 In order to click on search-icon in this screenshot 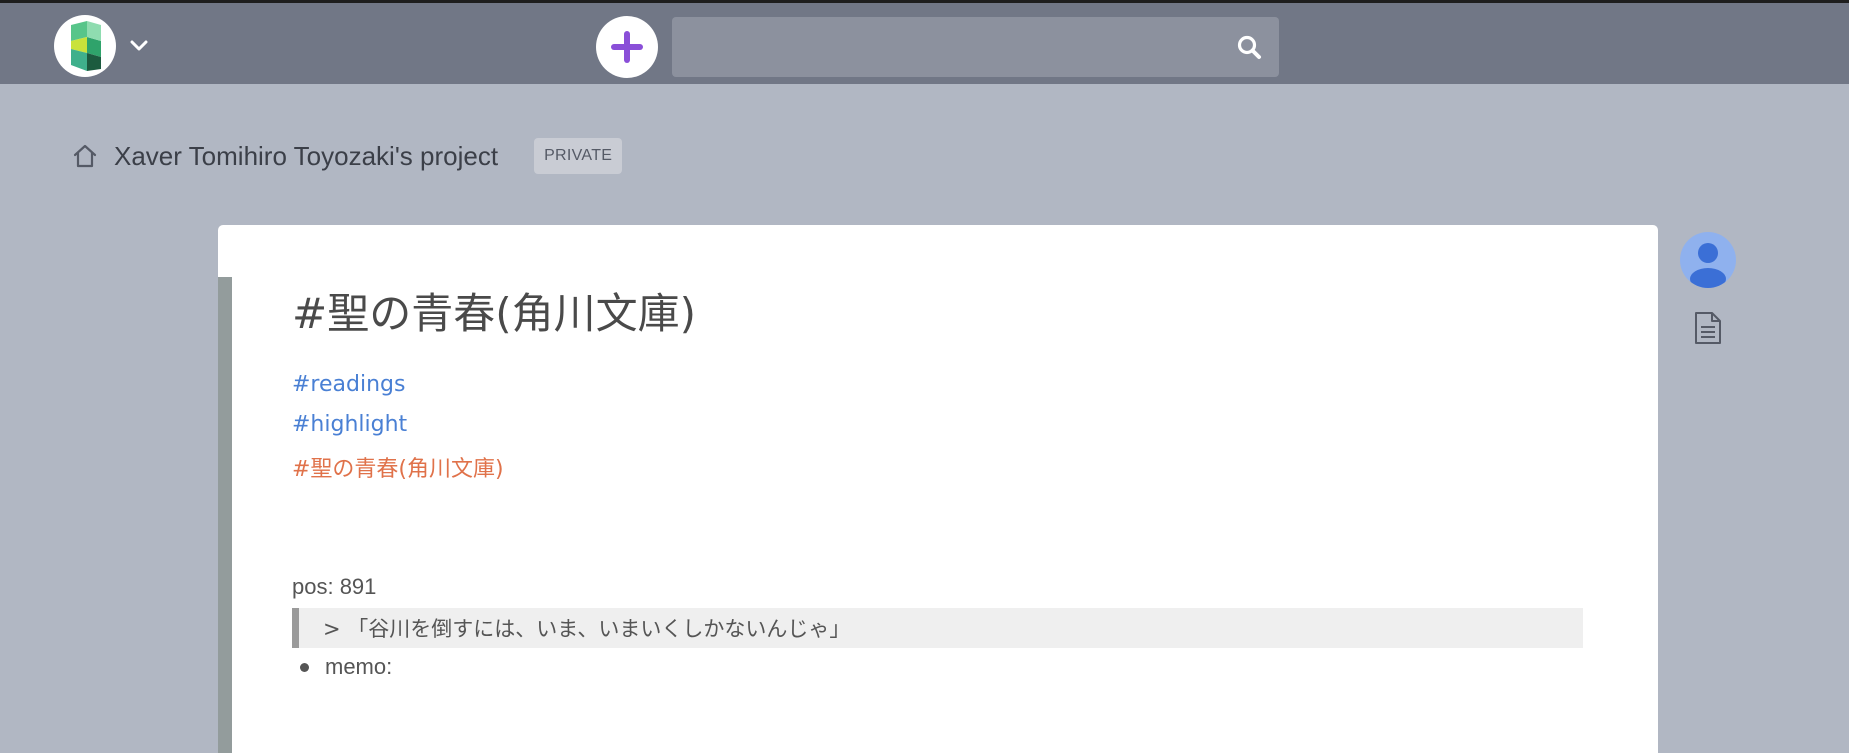, I will do `click(1249, 47)`.